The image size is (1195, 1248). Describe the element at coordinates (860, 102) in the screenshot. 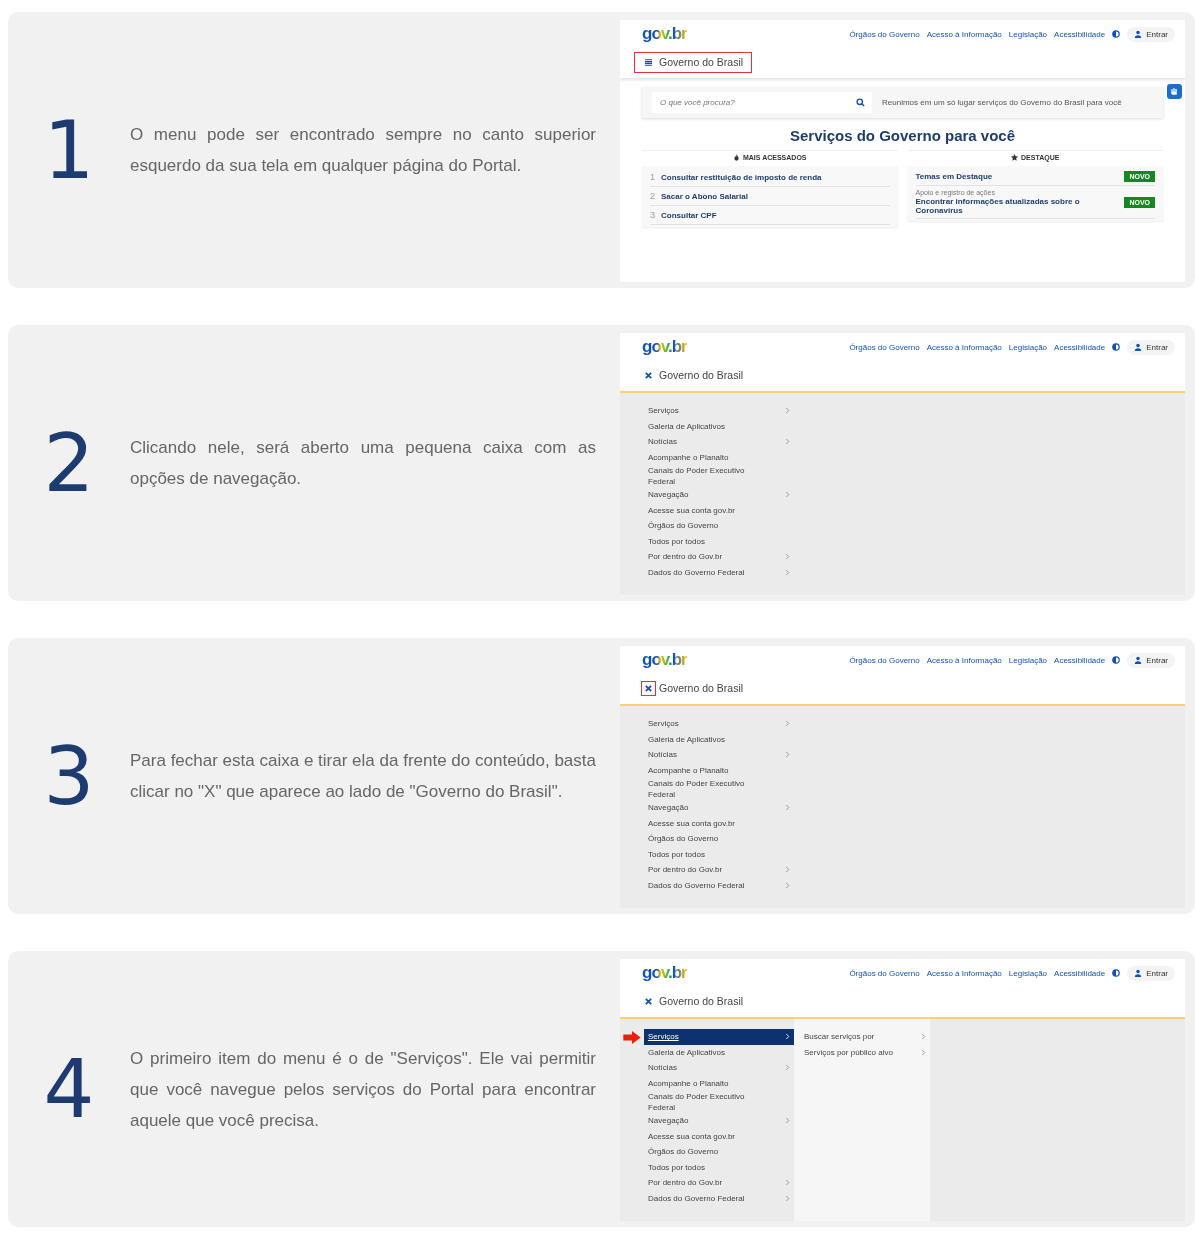

I see `search-icon` at that location.